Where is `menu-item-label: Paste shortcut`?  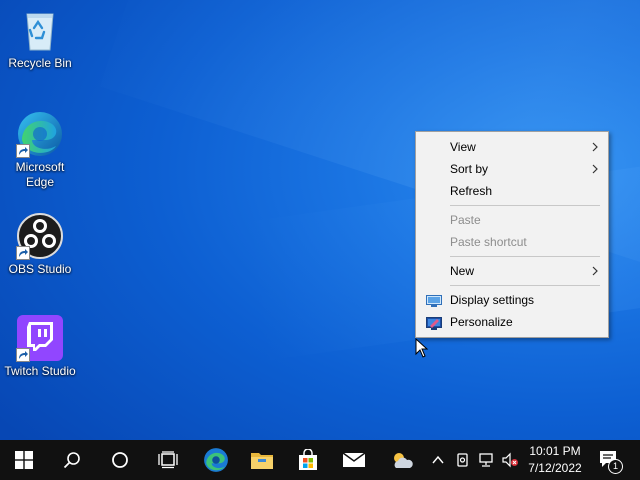 menu-item-label: Paste shortcut is located at coordinates (488, 242).